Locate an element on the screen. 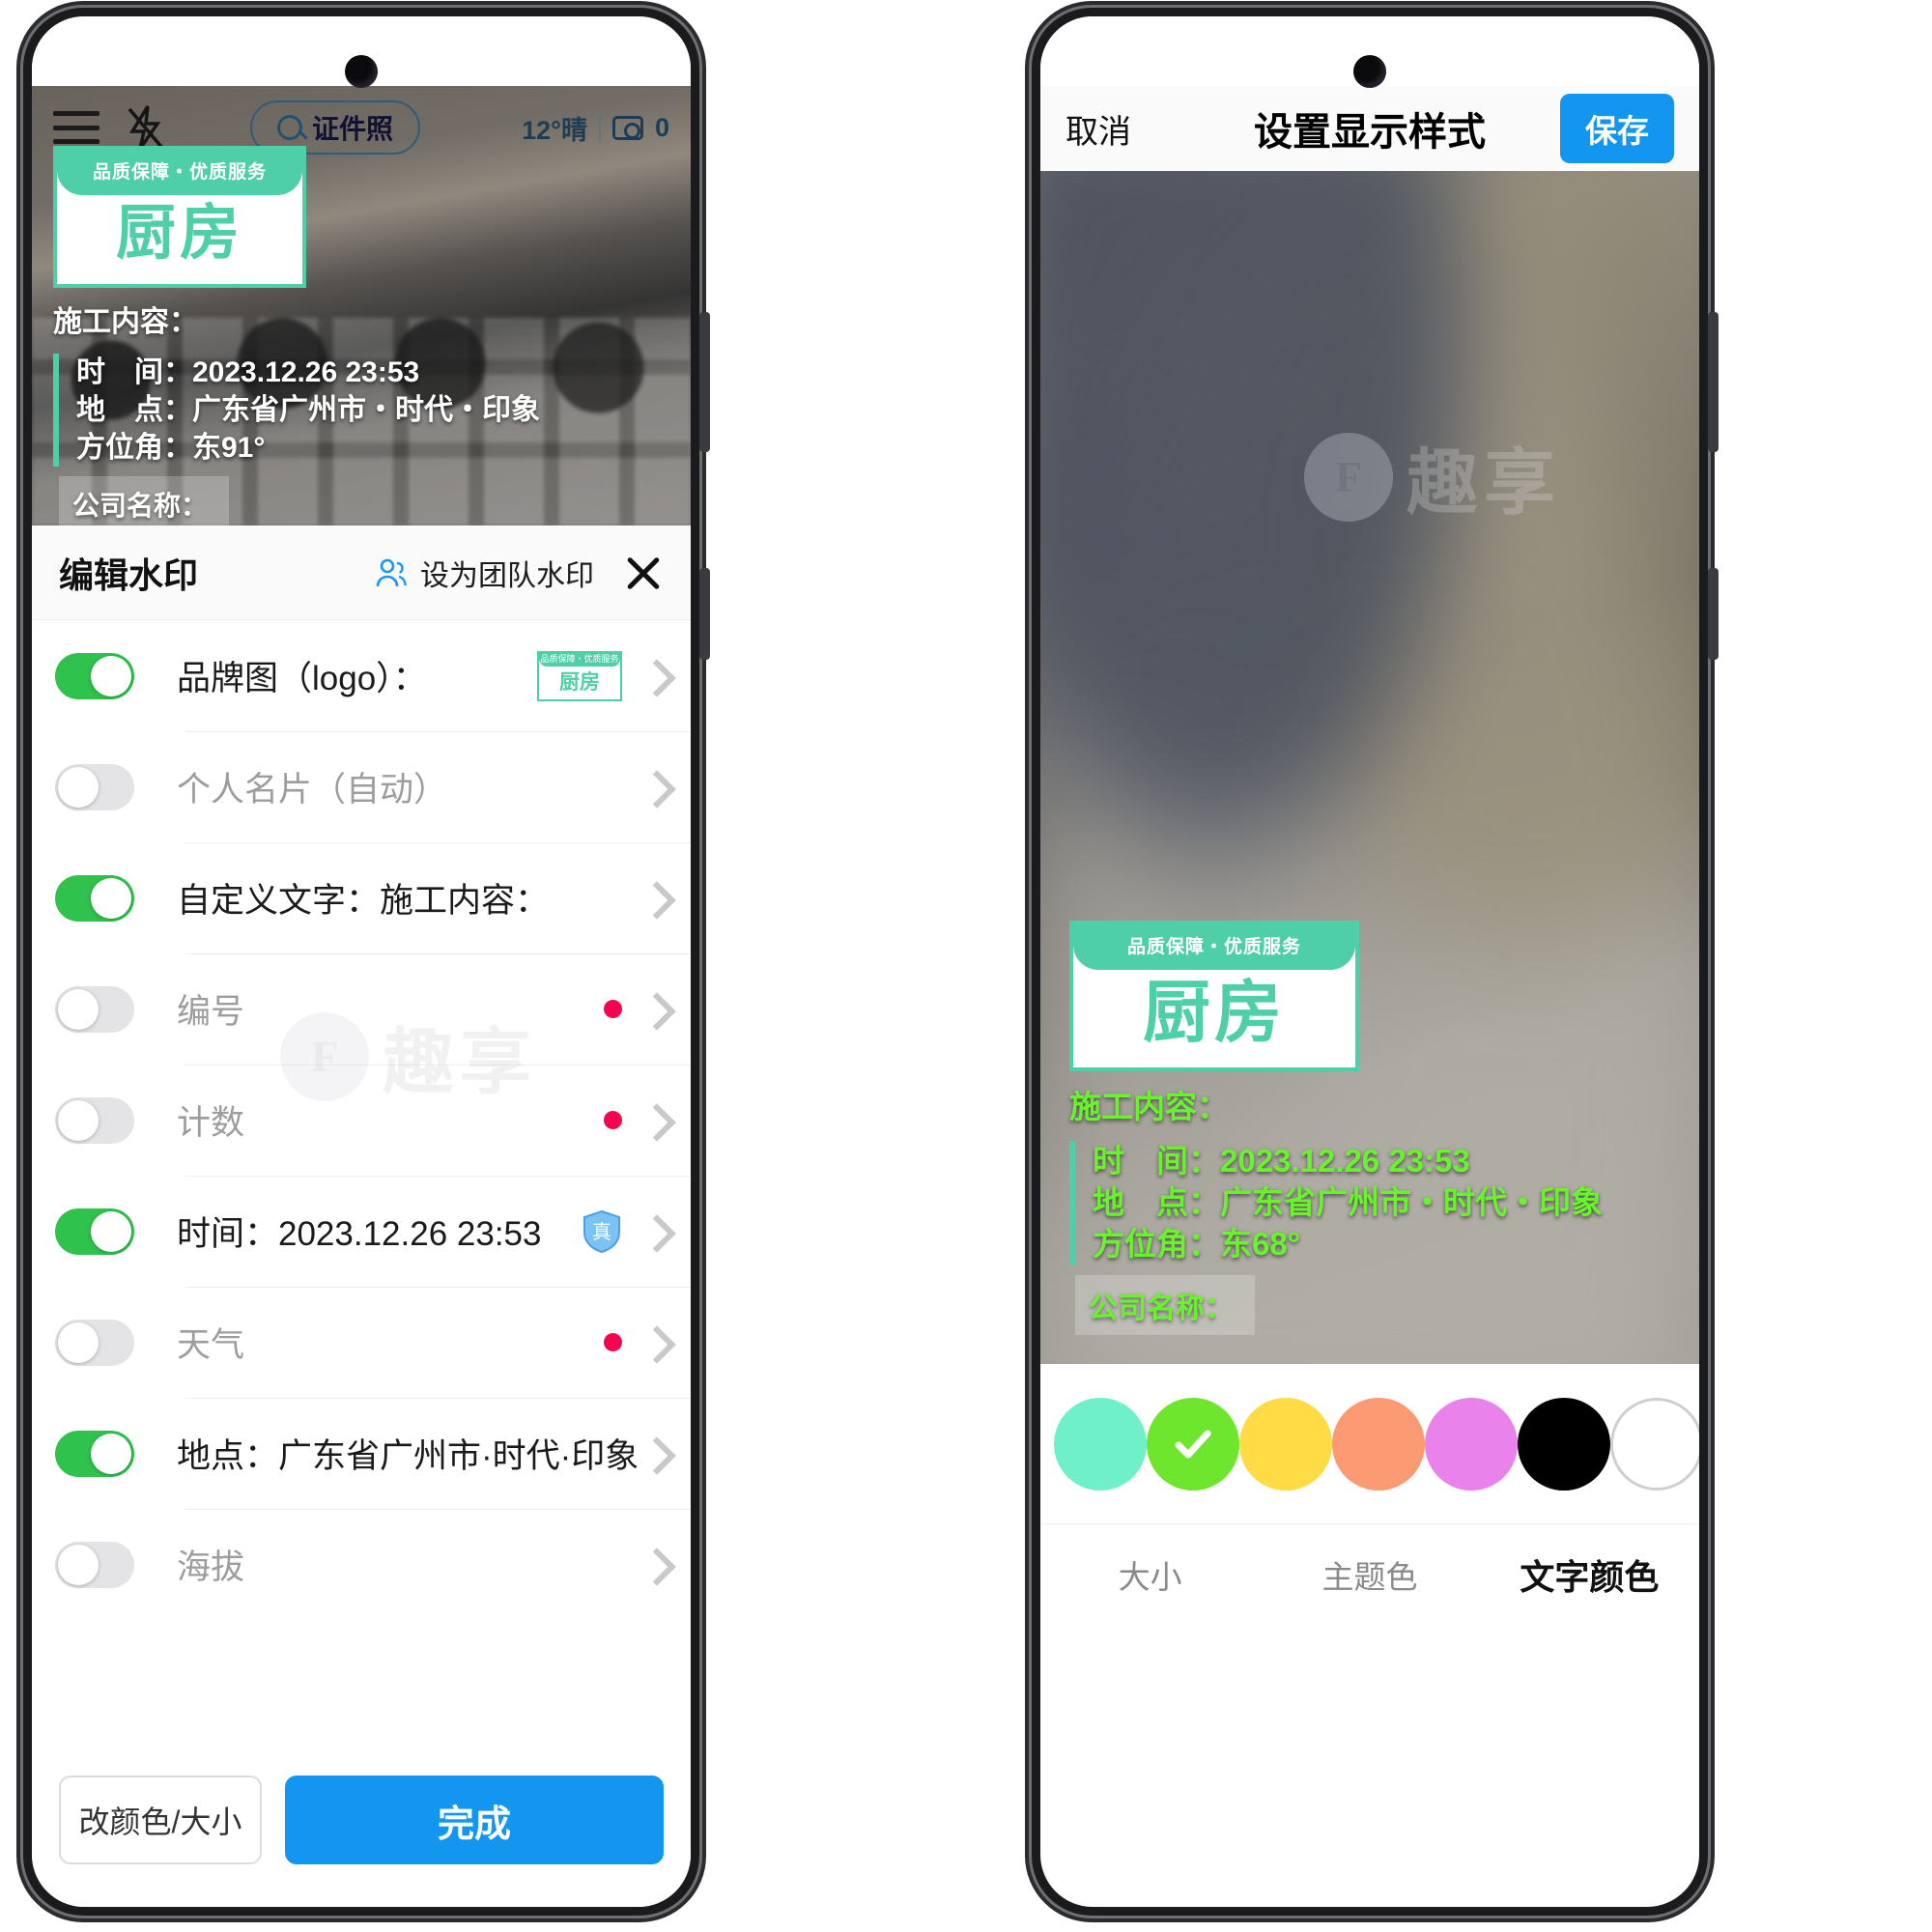  close-icon is located at coordinates (643, 573).